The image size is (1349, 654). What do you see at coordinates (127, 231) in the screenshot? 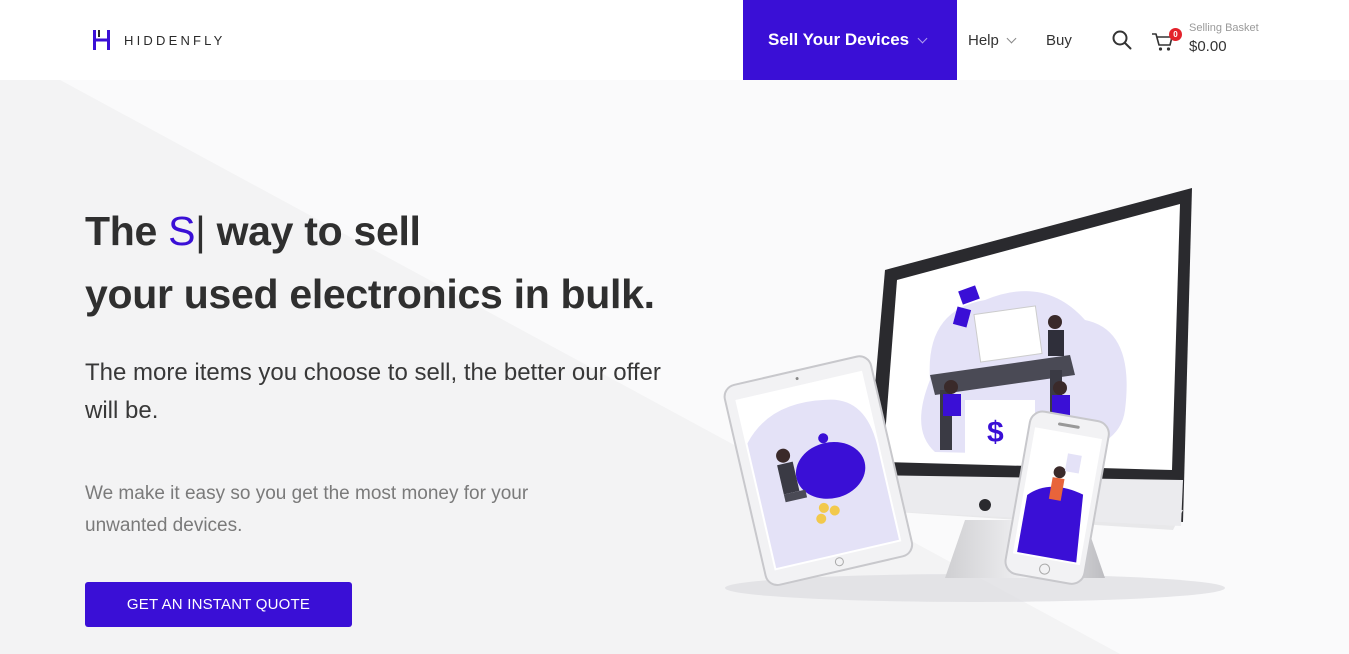
I see `headline-pre: The` at bounding box center [127, 231].